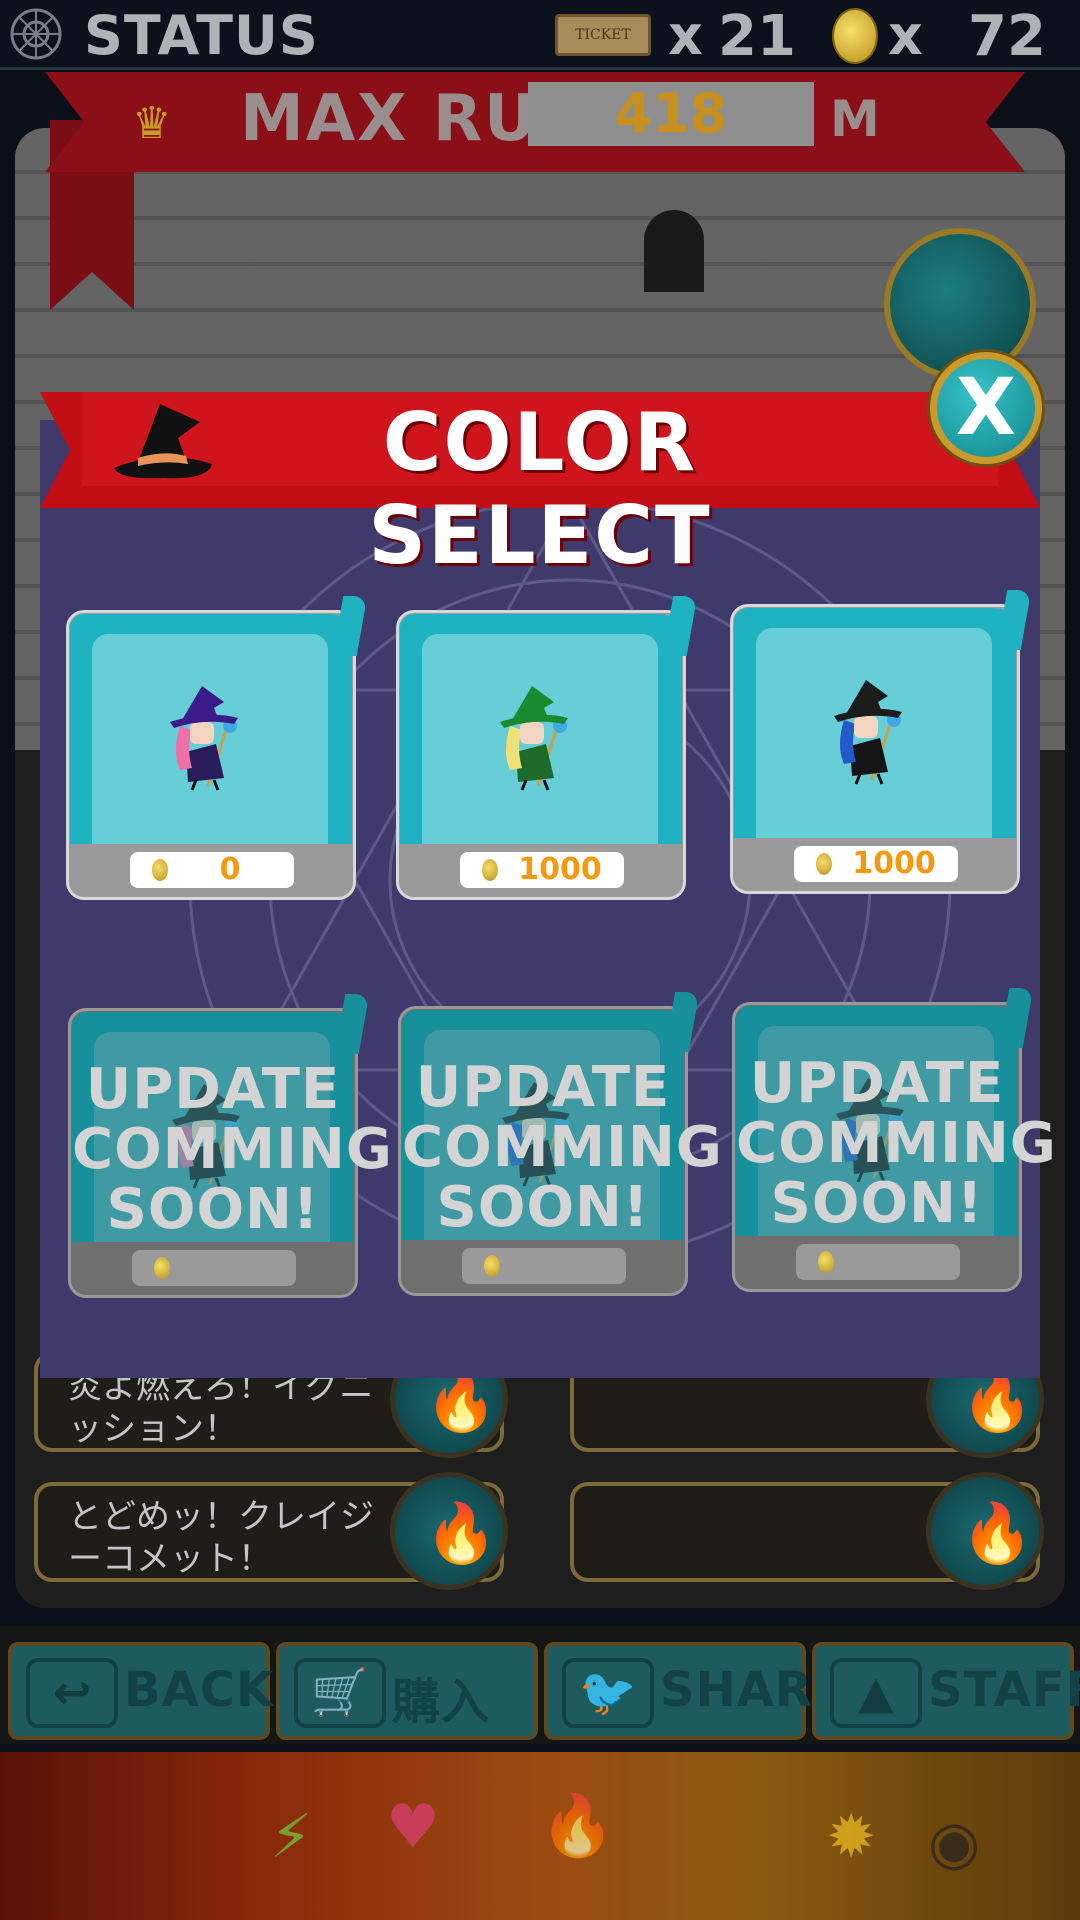  What do you see at coordinates (441, 1702) in the screenshot?
I see `buy-label: 購入` at bounding box center [441, 1702].